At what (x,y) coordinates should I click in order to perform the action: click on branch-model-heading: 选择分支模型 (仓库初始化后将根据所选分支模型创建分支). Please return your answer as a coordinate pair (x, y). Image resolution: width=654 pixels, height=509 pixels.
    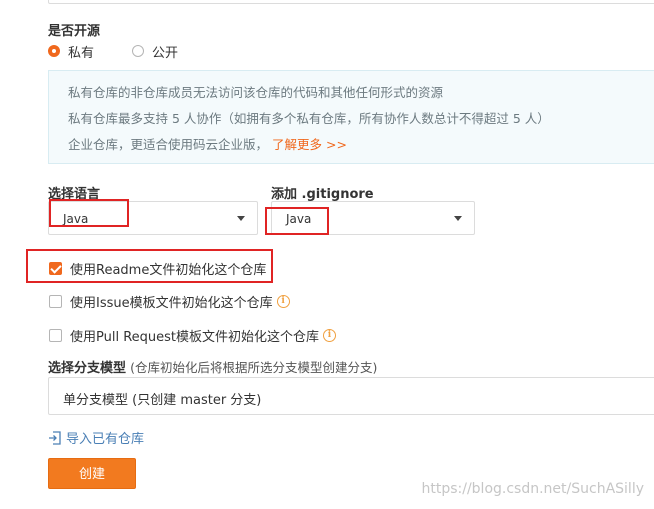
    Looking at the image, I should click on (212, 366).